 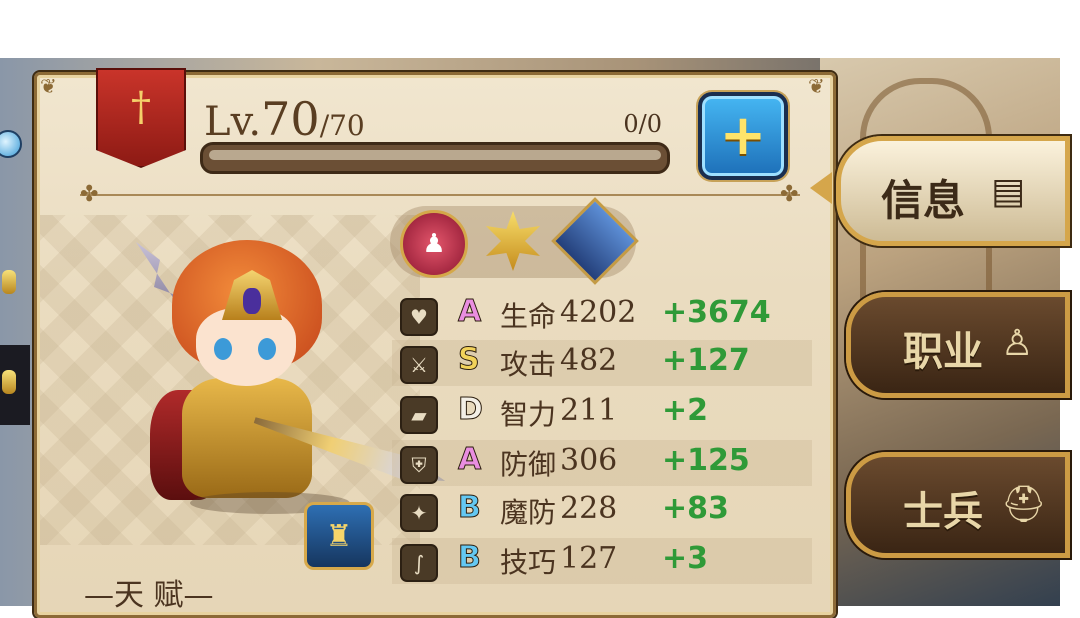 I want to click on class-banner: †, so click(x=141, y=118).